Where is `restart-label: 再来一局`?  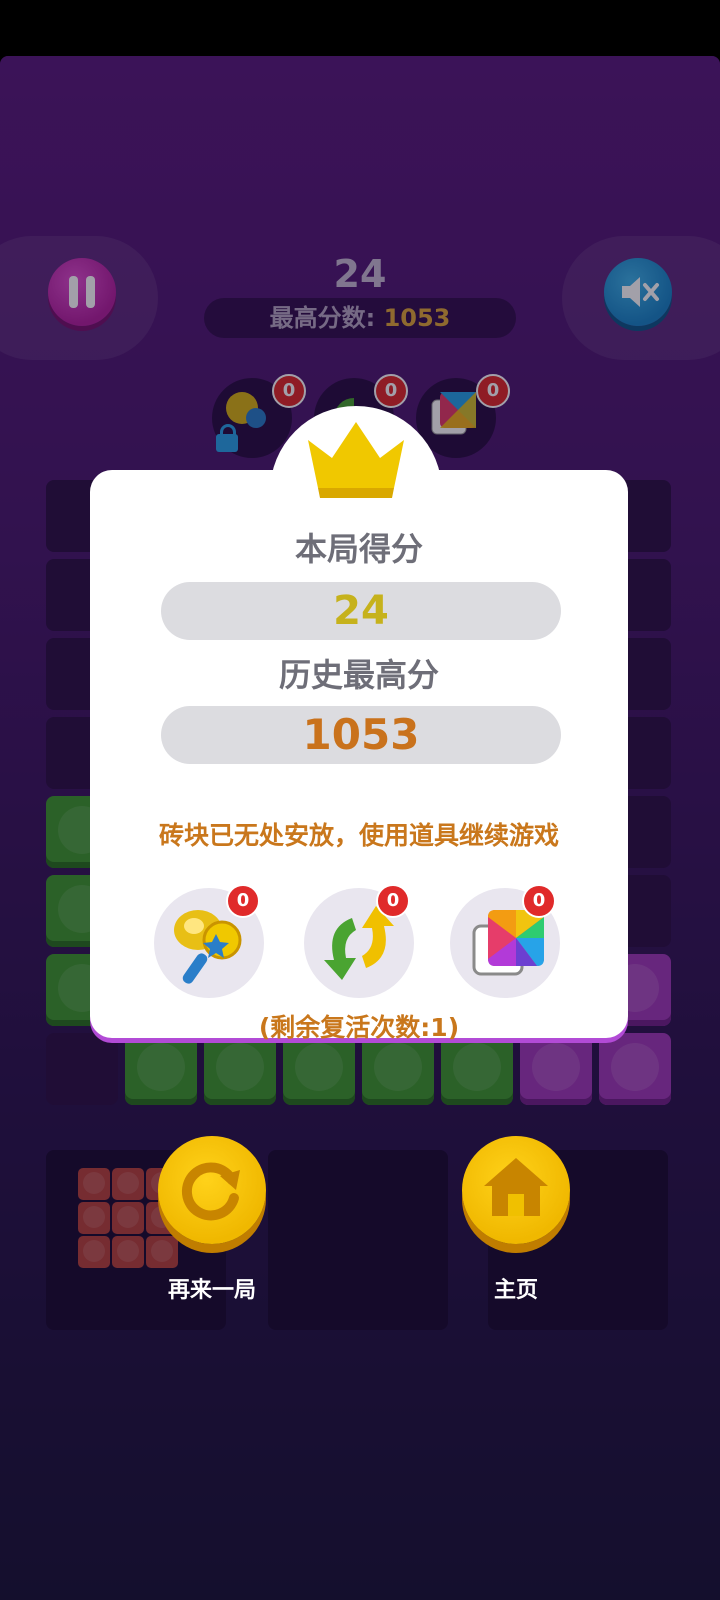
restart-label: 再来一局 is located at coordinates (212, 1288).